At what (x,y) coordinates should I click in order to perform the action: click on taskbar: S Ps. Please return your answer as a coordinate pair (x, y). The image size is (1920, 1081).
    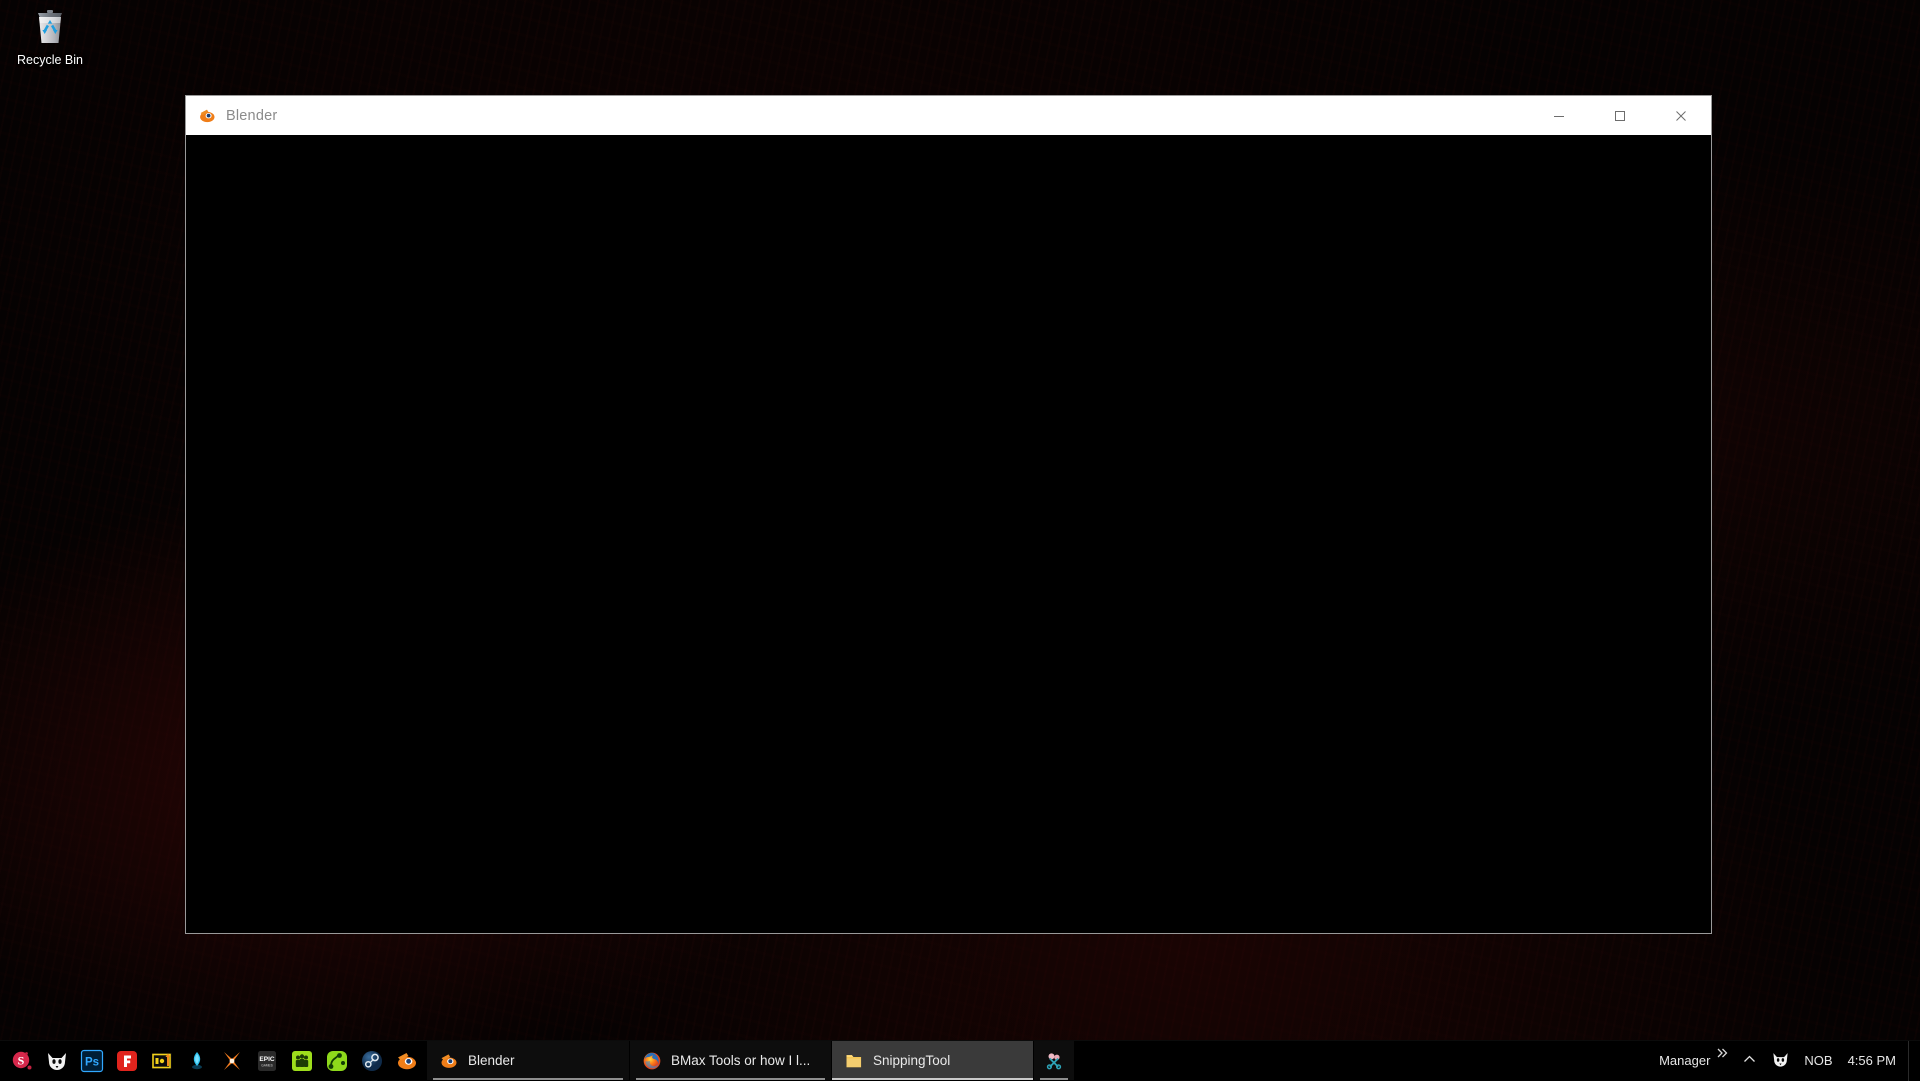
    Looking at the image, I should click on (960, 1060).